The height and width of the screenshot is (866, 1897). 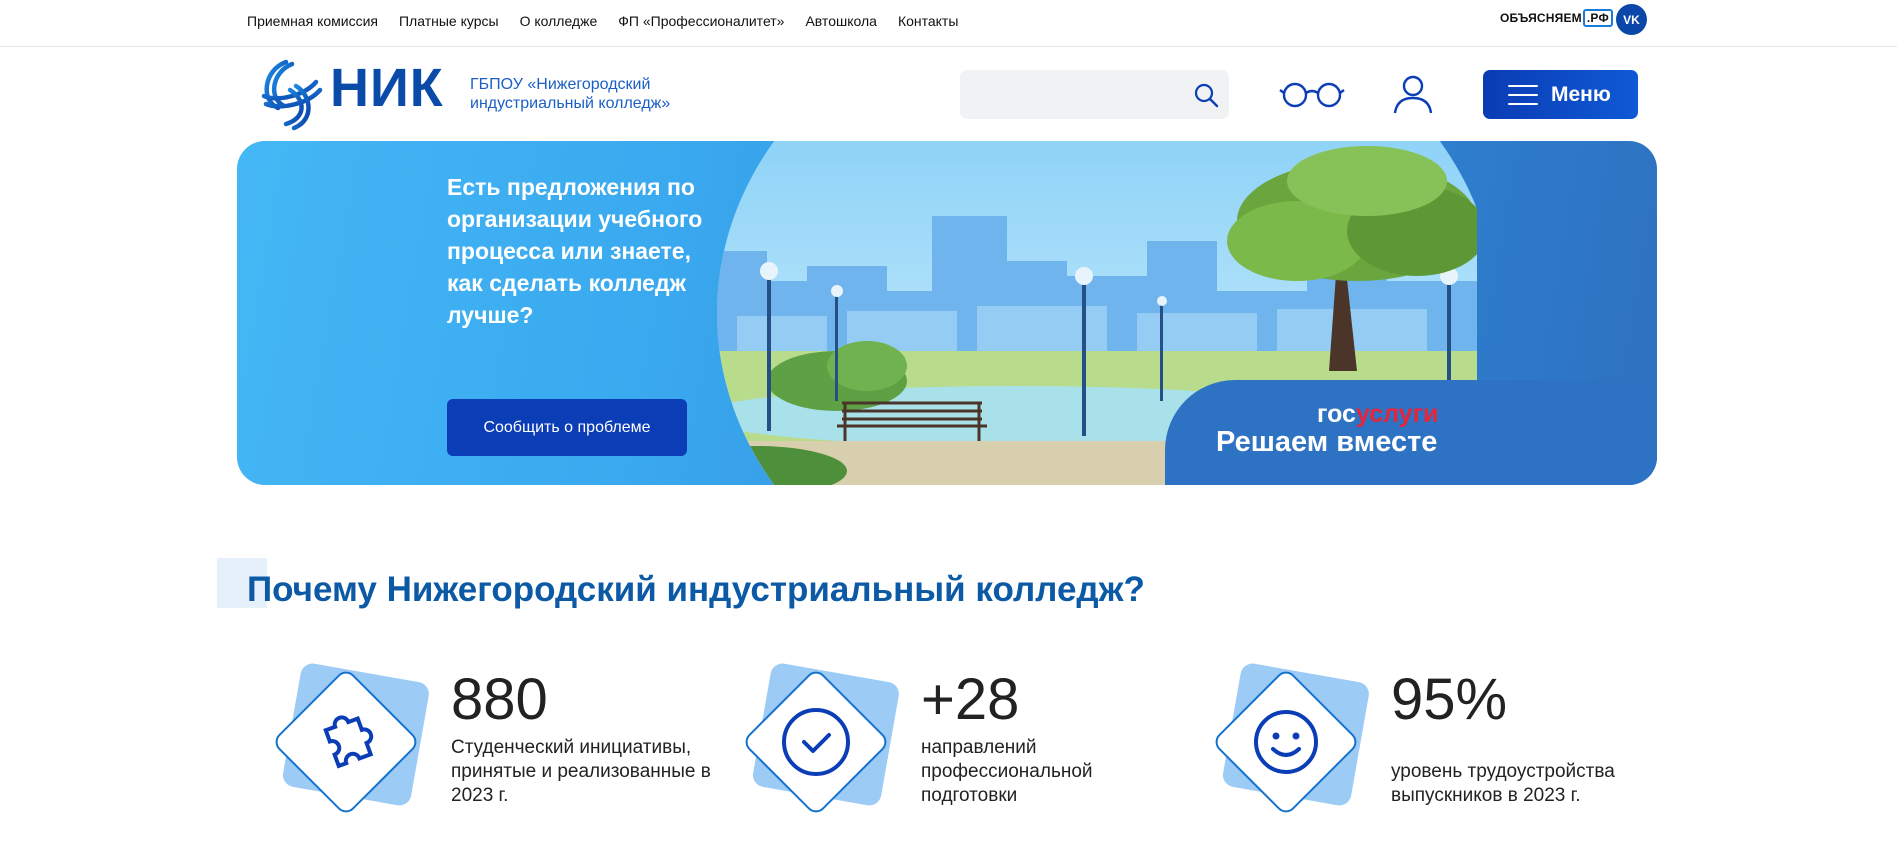 I want to click on obyasnyaem-rf-link: ОБЪЯСНЯЕМ .РФ, so click(x=1556, y=18).